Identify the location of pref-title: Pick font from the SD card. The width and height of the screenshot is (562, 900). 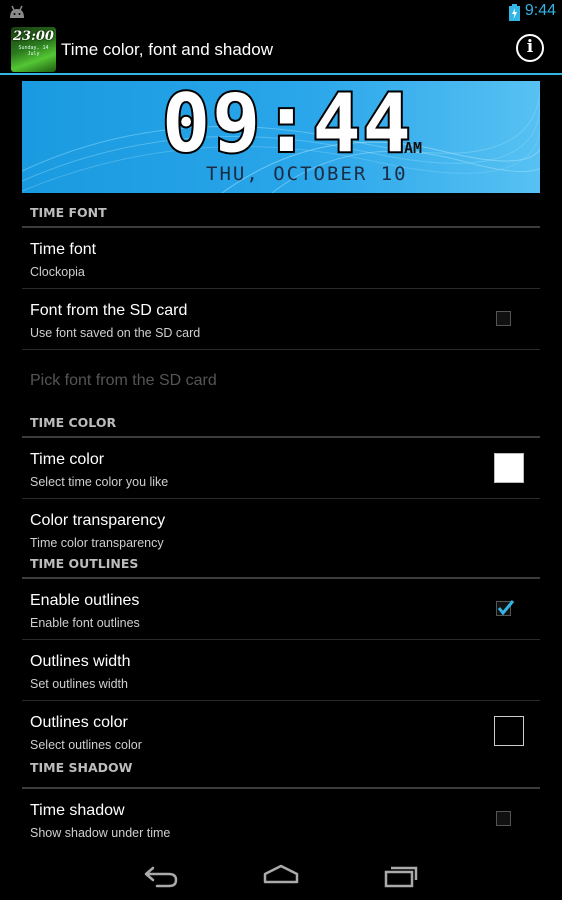
(123, 380).